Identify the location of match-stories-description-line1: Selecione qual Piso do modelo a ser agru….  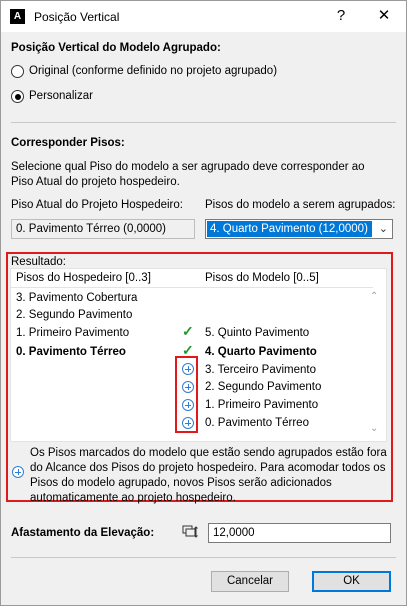
(188, 167).